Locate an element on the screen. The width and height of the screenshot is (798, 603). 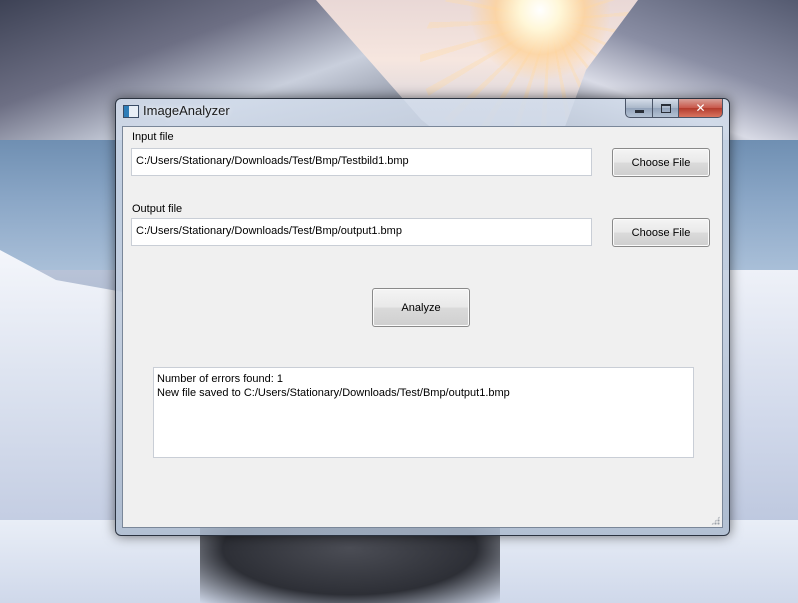
app-window-icon is located at coordinates (131, 111).